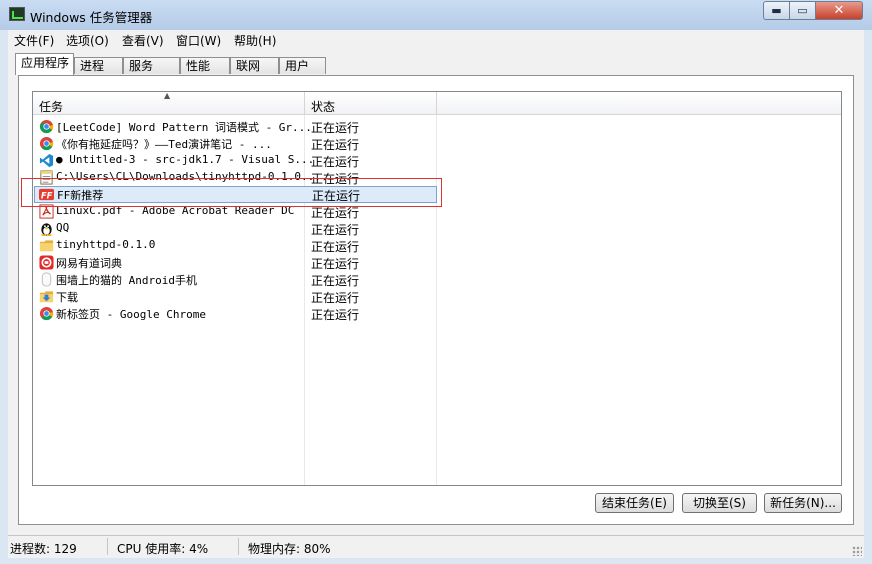 Image resolution: width=872 pixels, height=564 pixels. Describe the element at coordinates (46, 211) in the screenshot. I see `acrobat-icon` at that location.